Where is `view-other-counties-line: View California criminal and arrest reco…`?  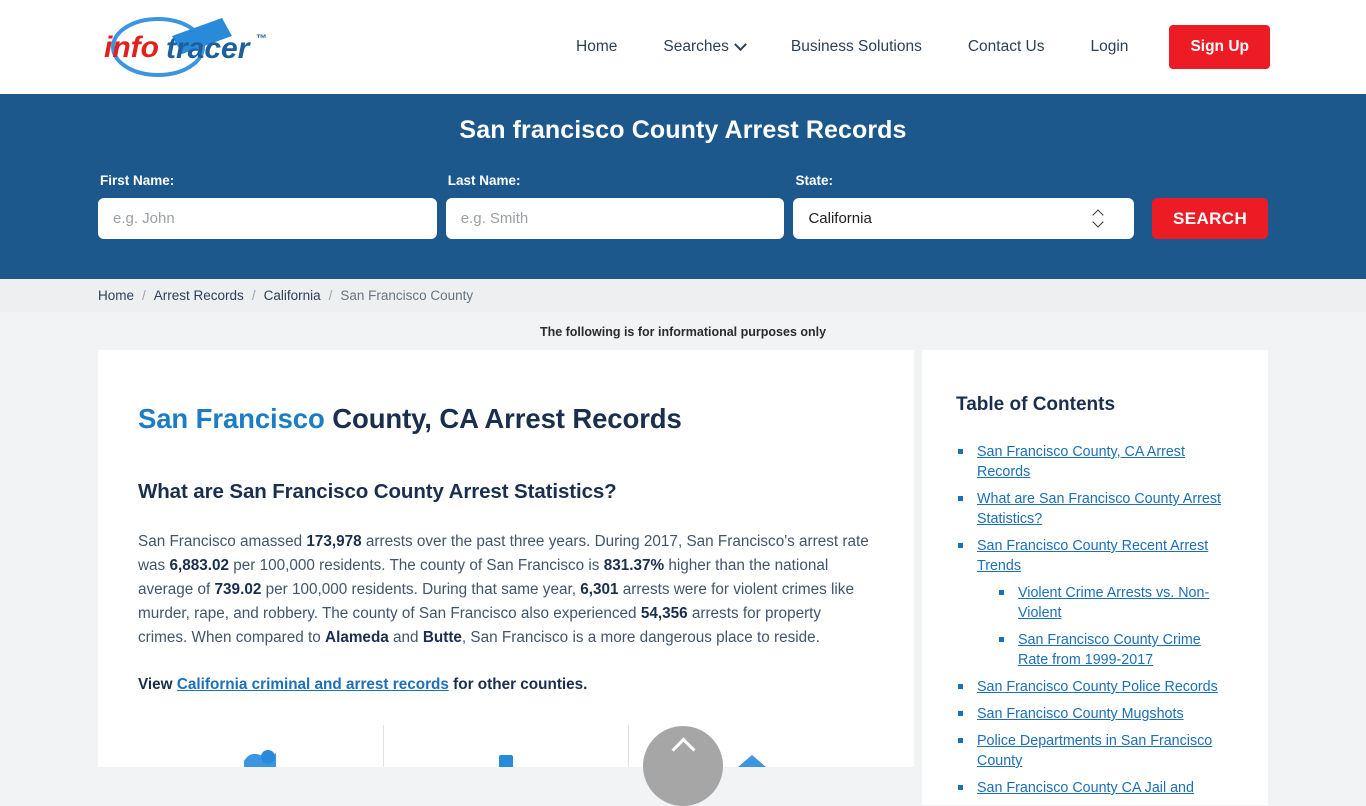 view-other-counties-line: View California criminal and arrest reco… is located at coordinates (506, 685).